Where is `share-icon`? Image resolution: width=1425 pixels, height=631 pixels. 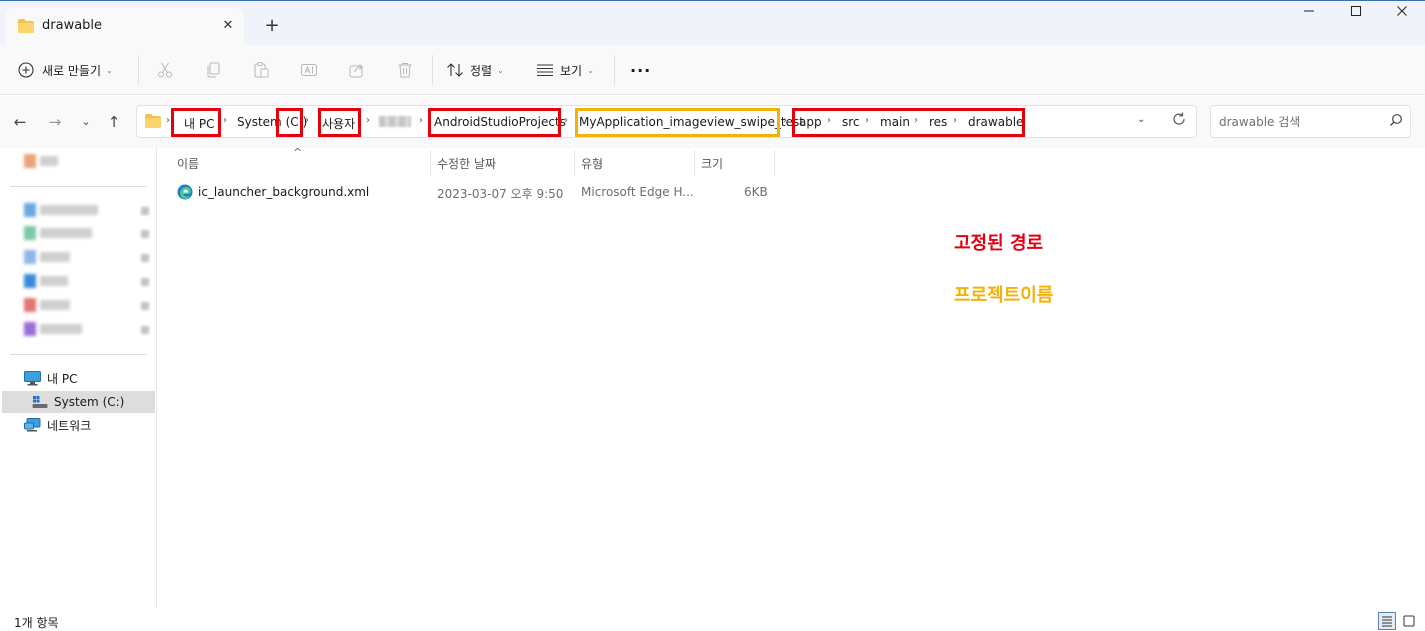 share-icon is located at coordinates (357, 70).